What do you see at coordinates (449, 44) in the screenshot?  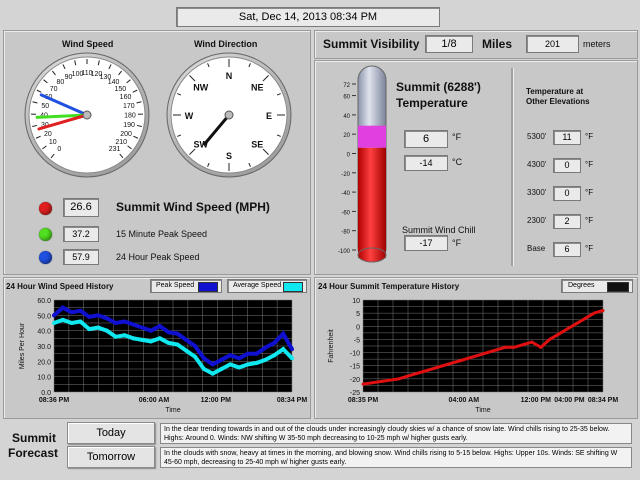 I see `visibility-miles-value: 1/8` at bounding box center [449, 44].